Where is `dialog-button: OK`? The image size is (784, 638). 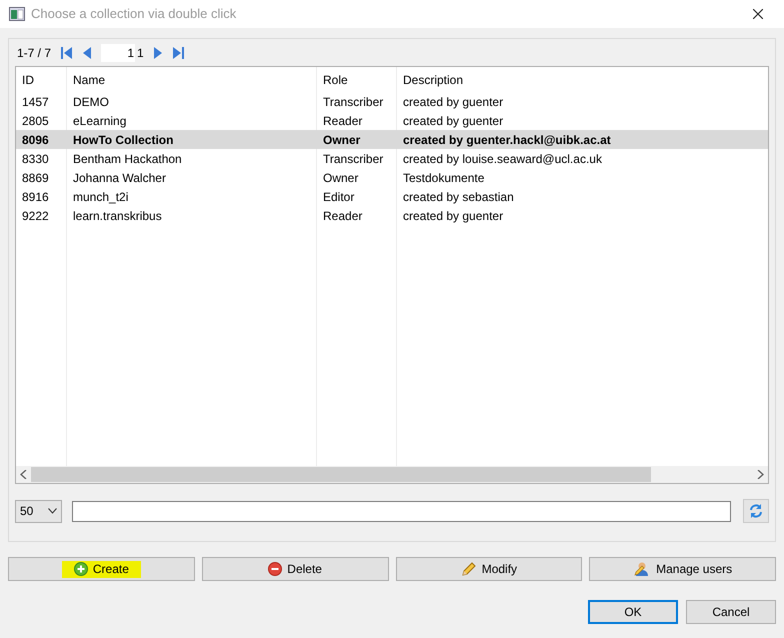
dialog-button: OK is located at coordinates (633, 612).